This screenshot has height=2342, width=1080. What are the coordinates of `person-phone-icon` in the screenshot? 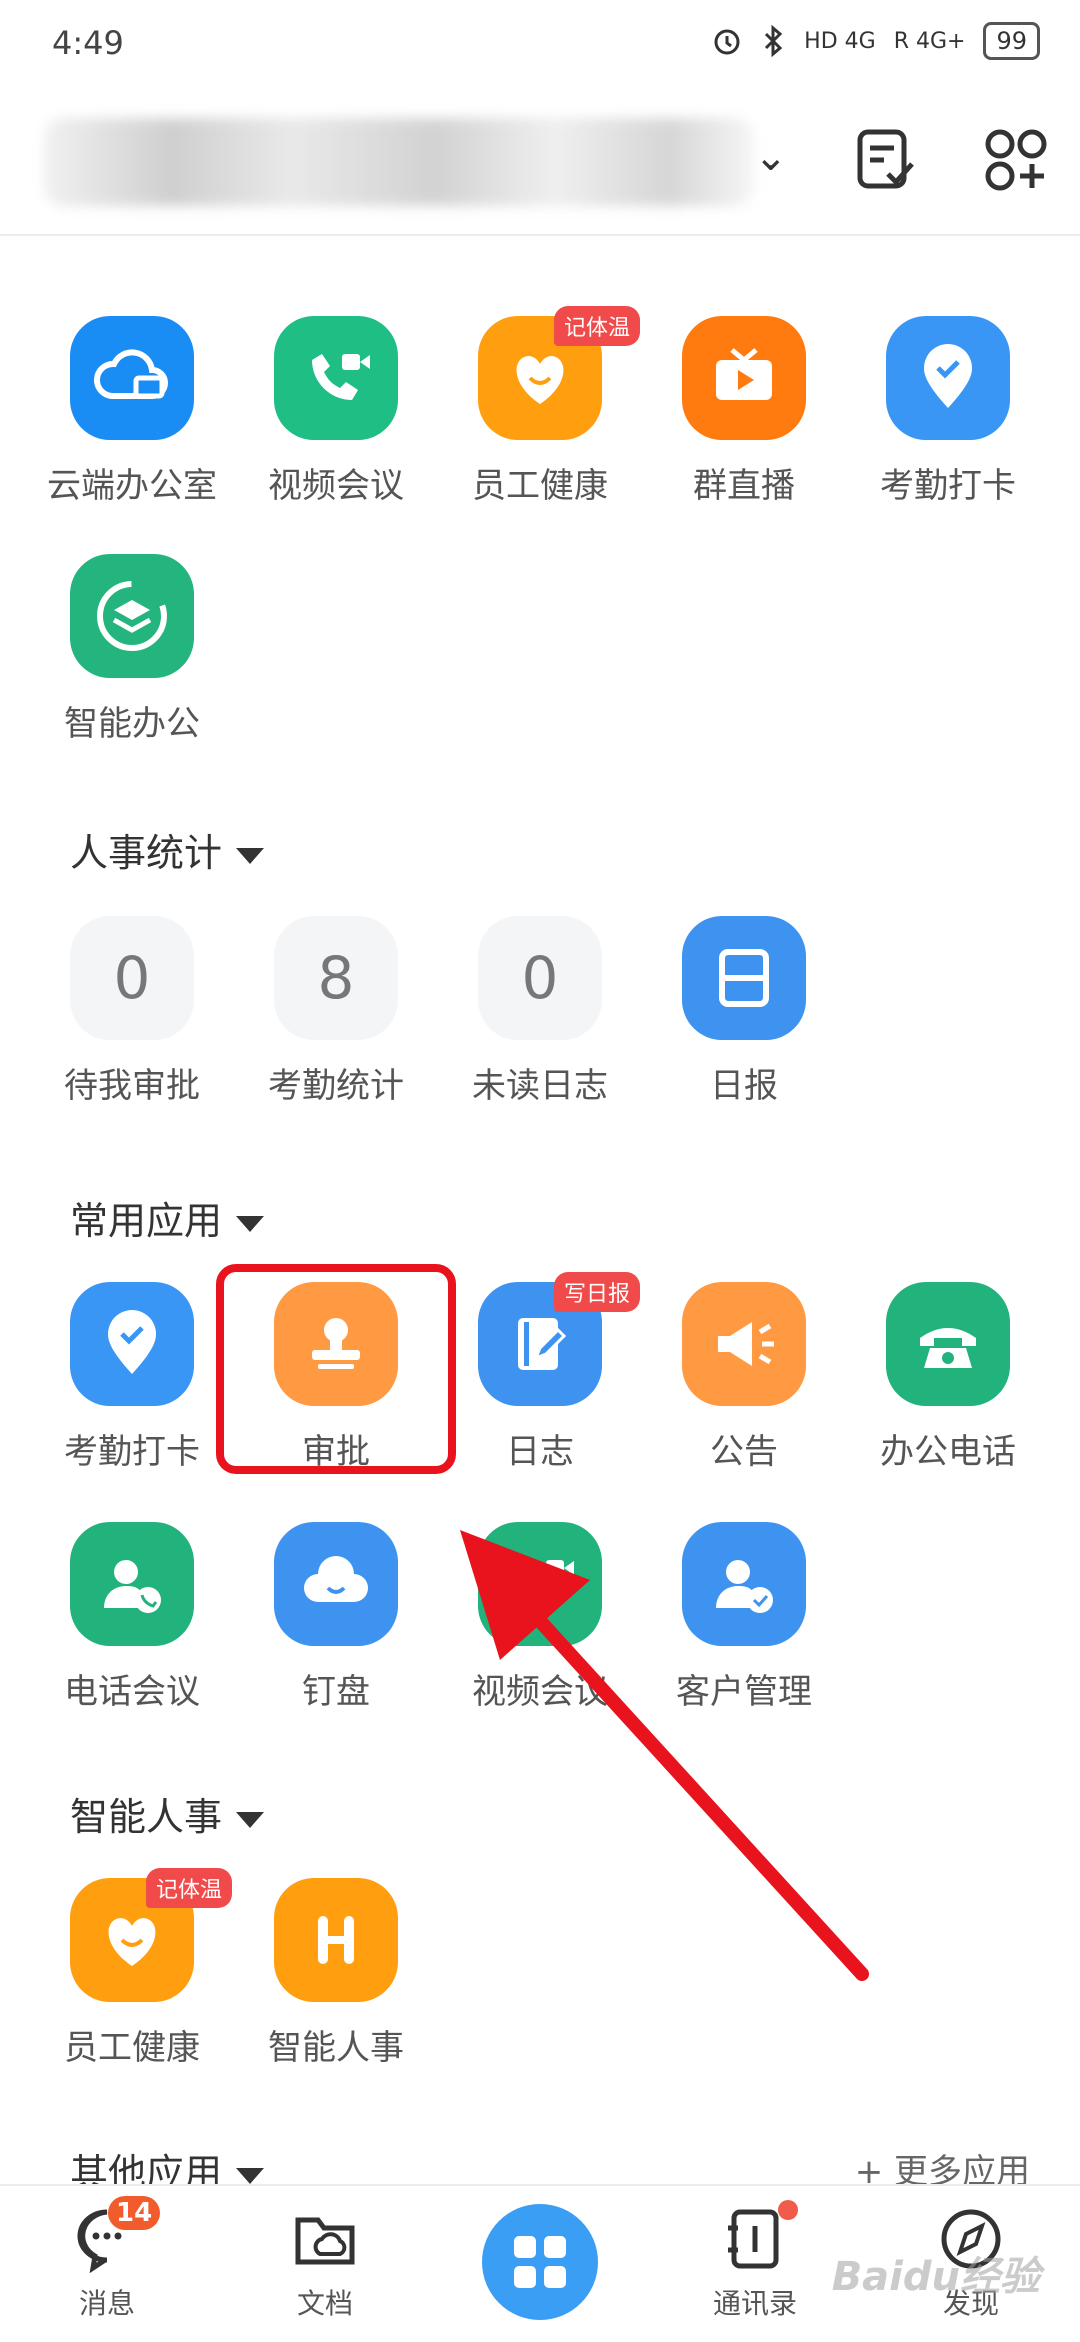 It's located at (132, 1584).